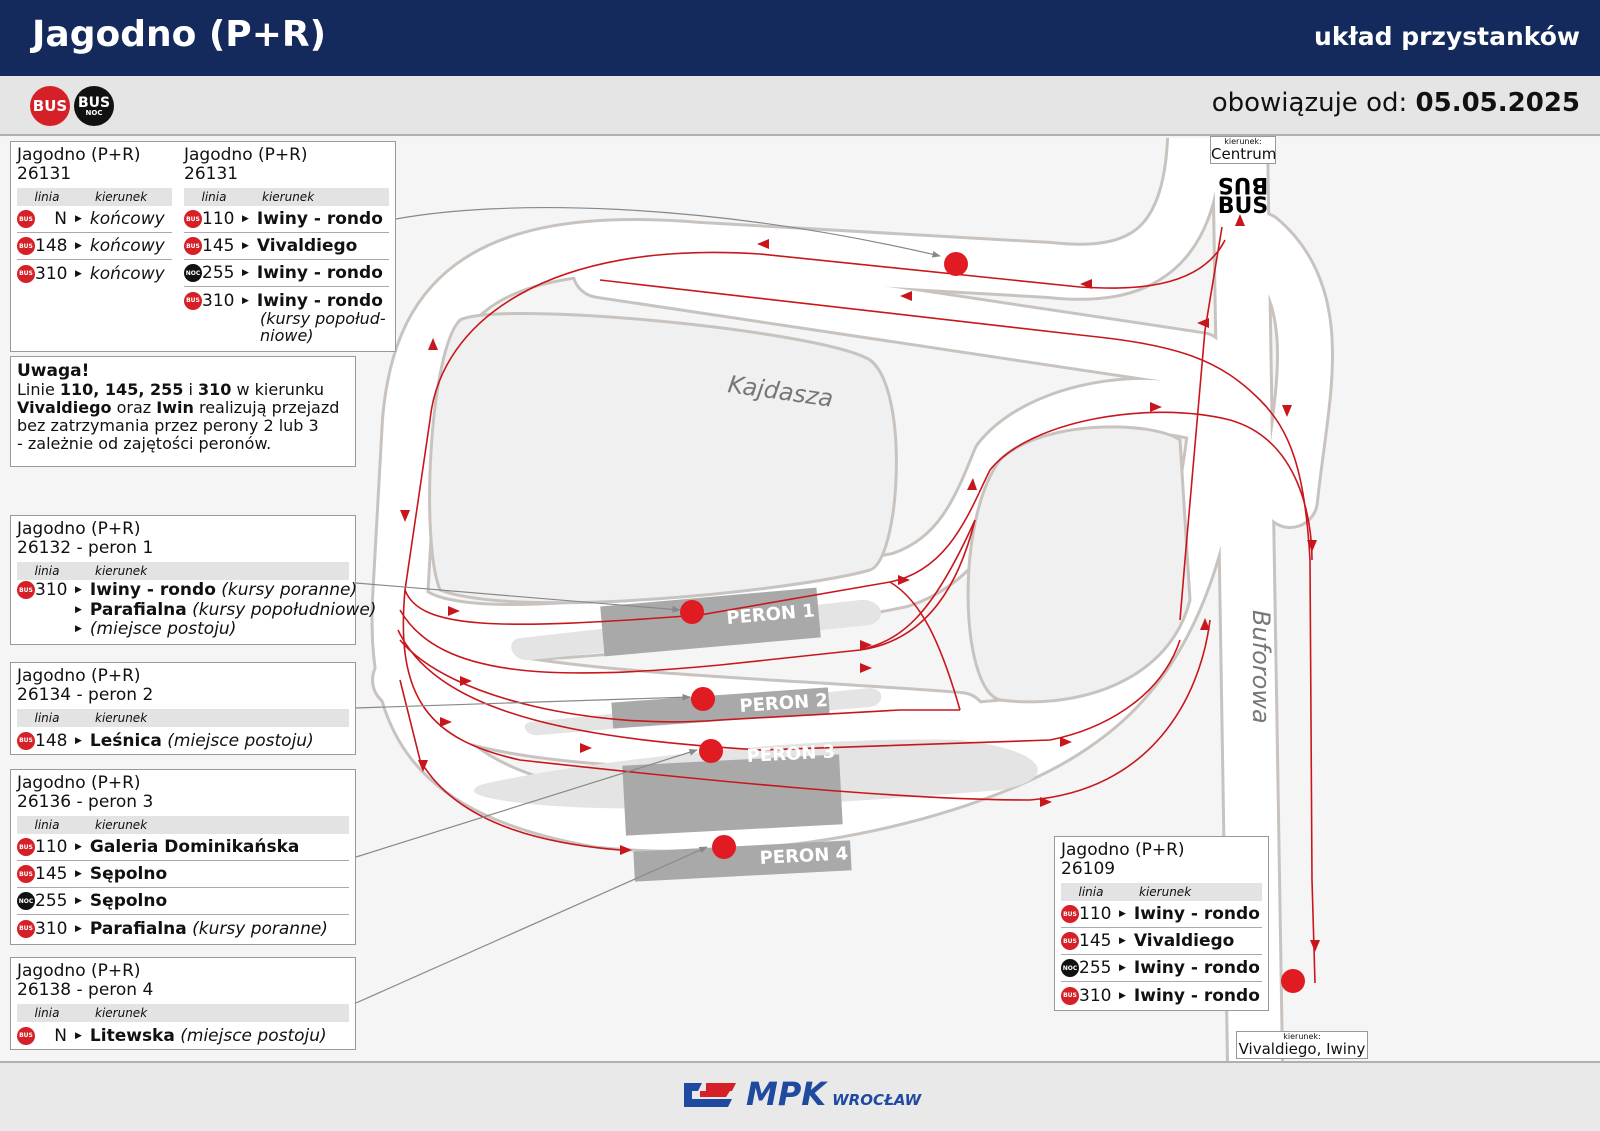 The image size is (1600, 1131). Describe the element at coordinates (183, 901) in the screenshot. I see `route-row: NOC 255 ▶ Sępolno` at that location.